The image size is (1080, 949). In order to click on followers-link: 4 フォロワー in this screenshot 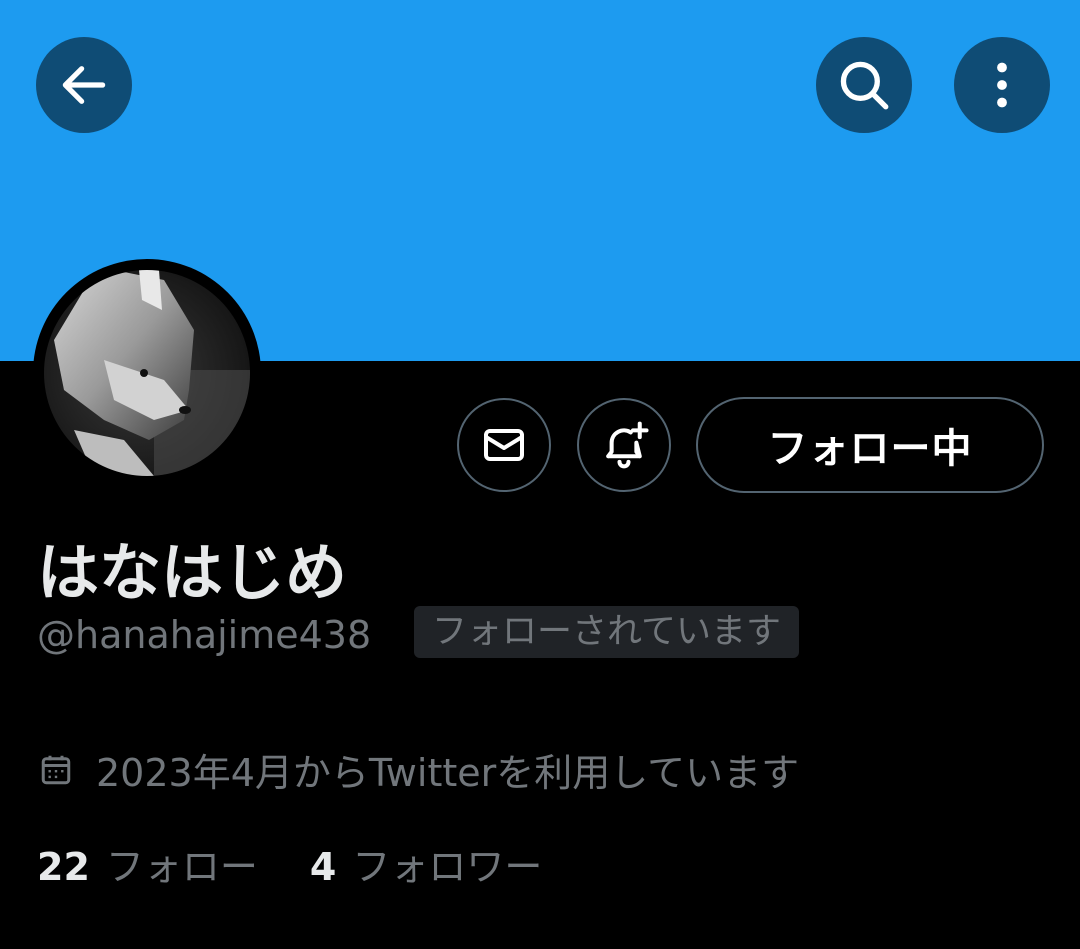, I will do `click(426, 863)`.